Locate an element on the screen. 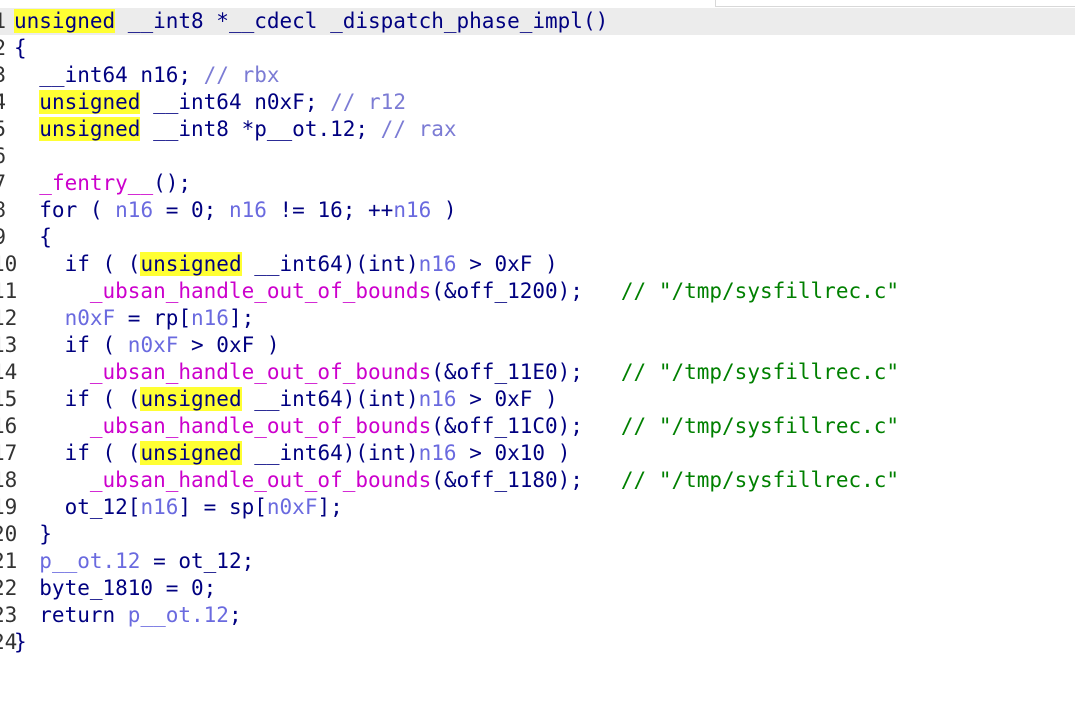 This screenshot has height=702, width=1075. code-line: 12 n0xF = rp[n16]; is located at coordinates (537, 318).